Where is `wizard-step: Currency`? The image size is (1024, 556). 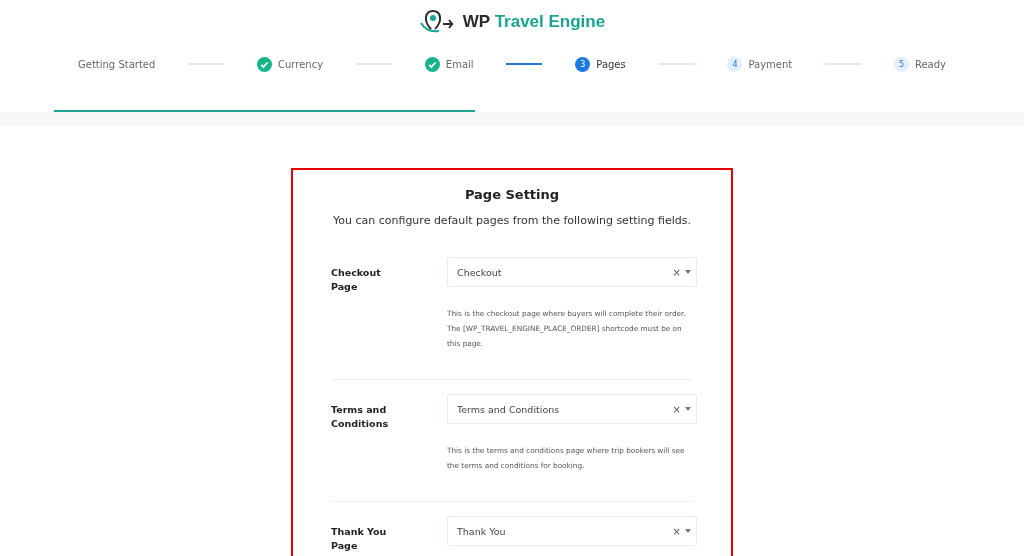 wizard-step: Currency is located at coordinates (290, 64).